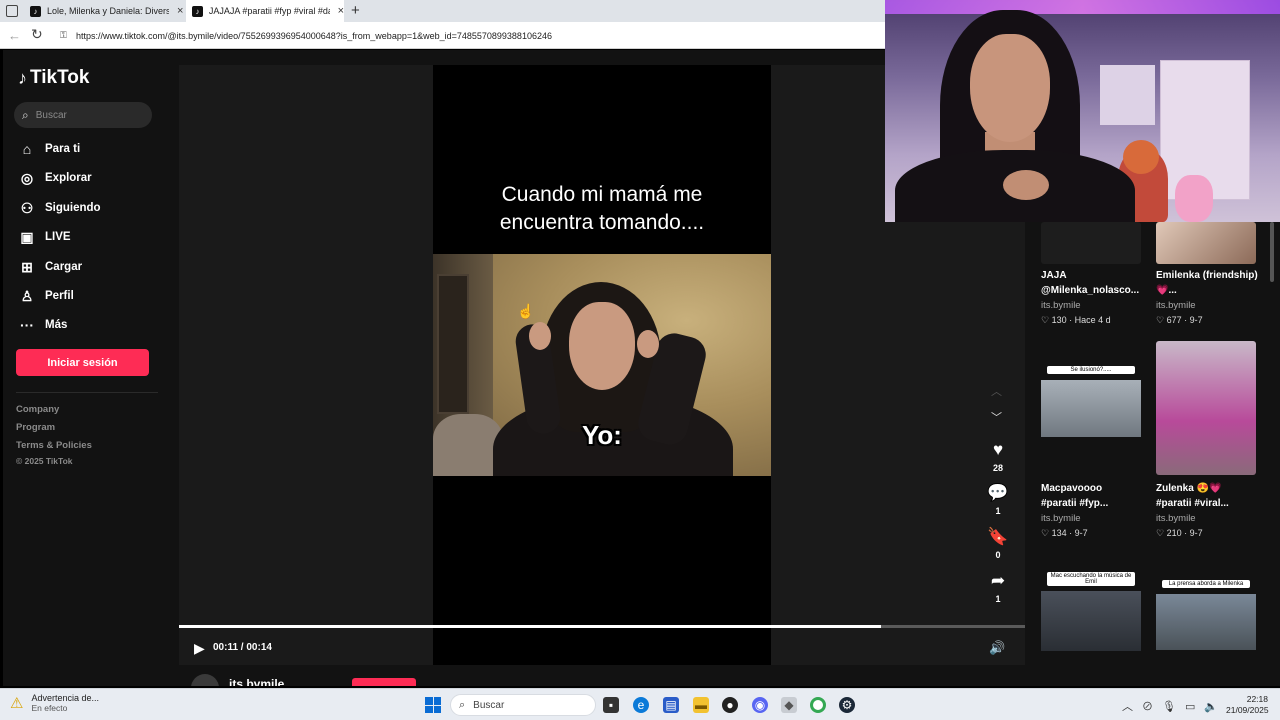  Describe the element at coordinates (22, 77) in the screenshot. I see `tiktok-note-icon: ♪` at that location.